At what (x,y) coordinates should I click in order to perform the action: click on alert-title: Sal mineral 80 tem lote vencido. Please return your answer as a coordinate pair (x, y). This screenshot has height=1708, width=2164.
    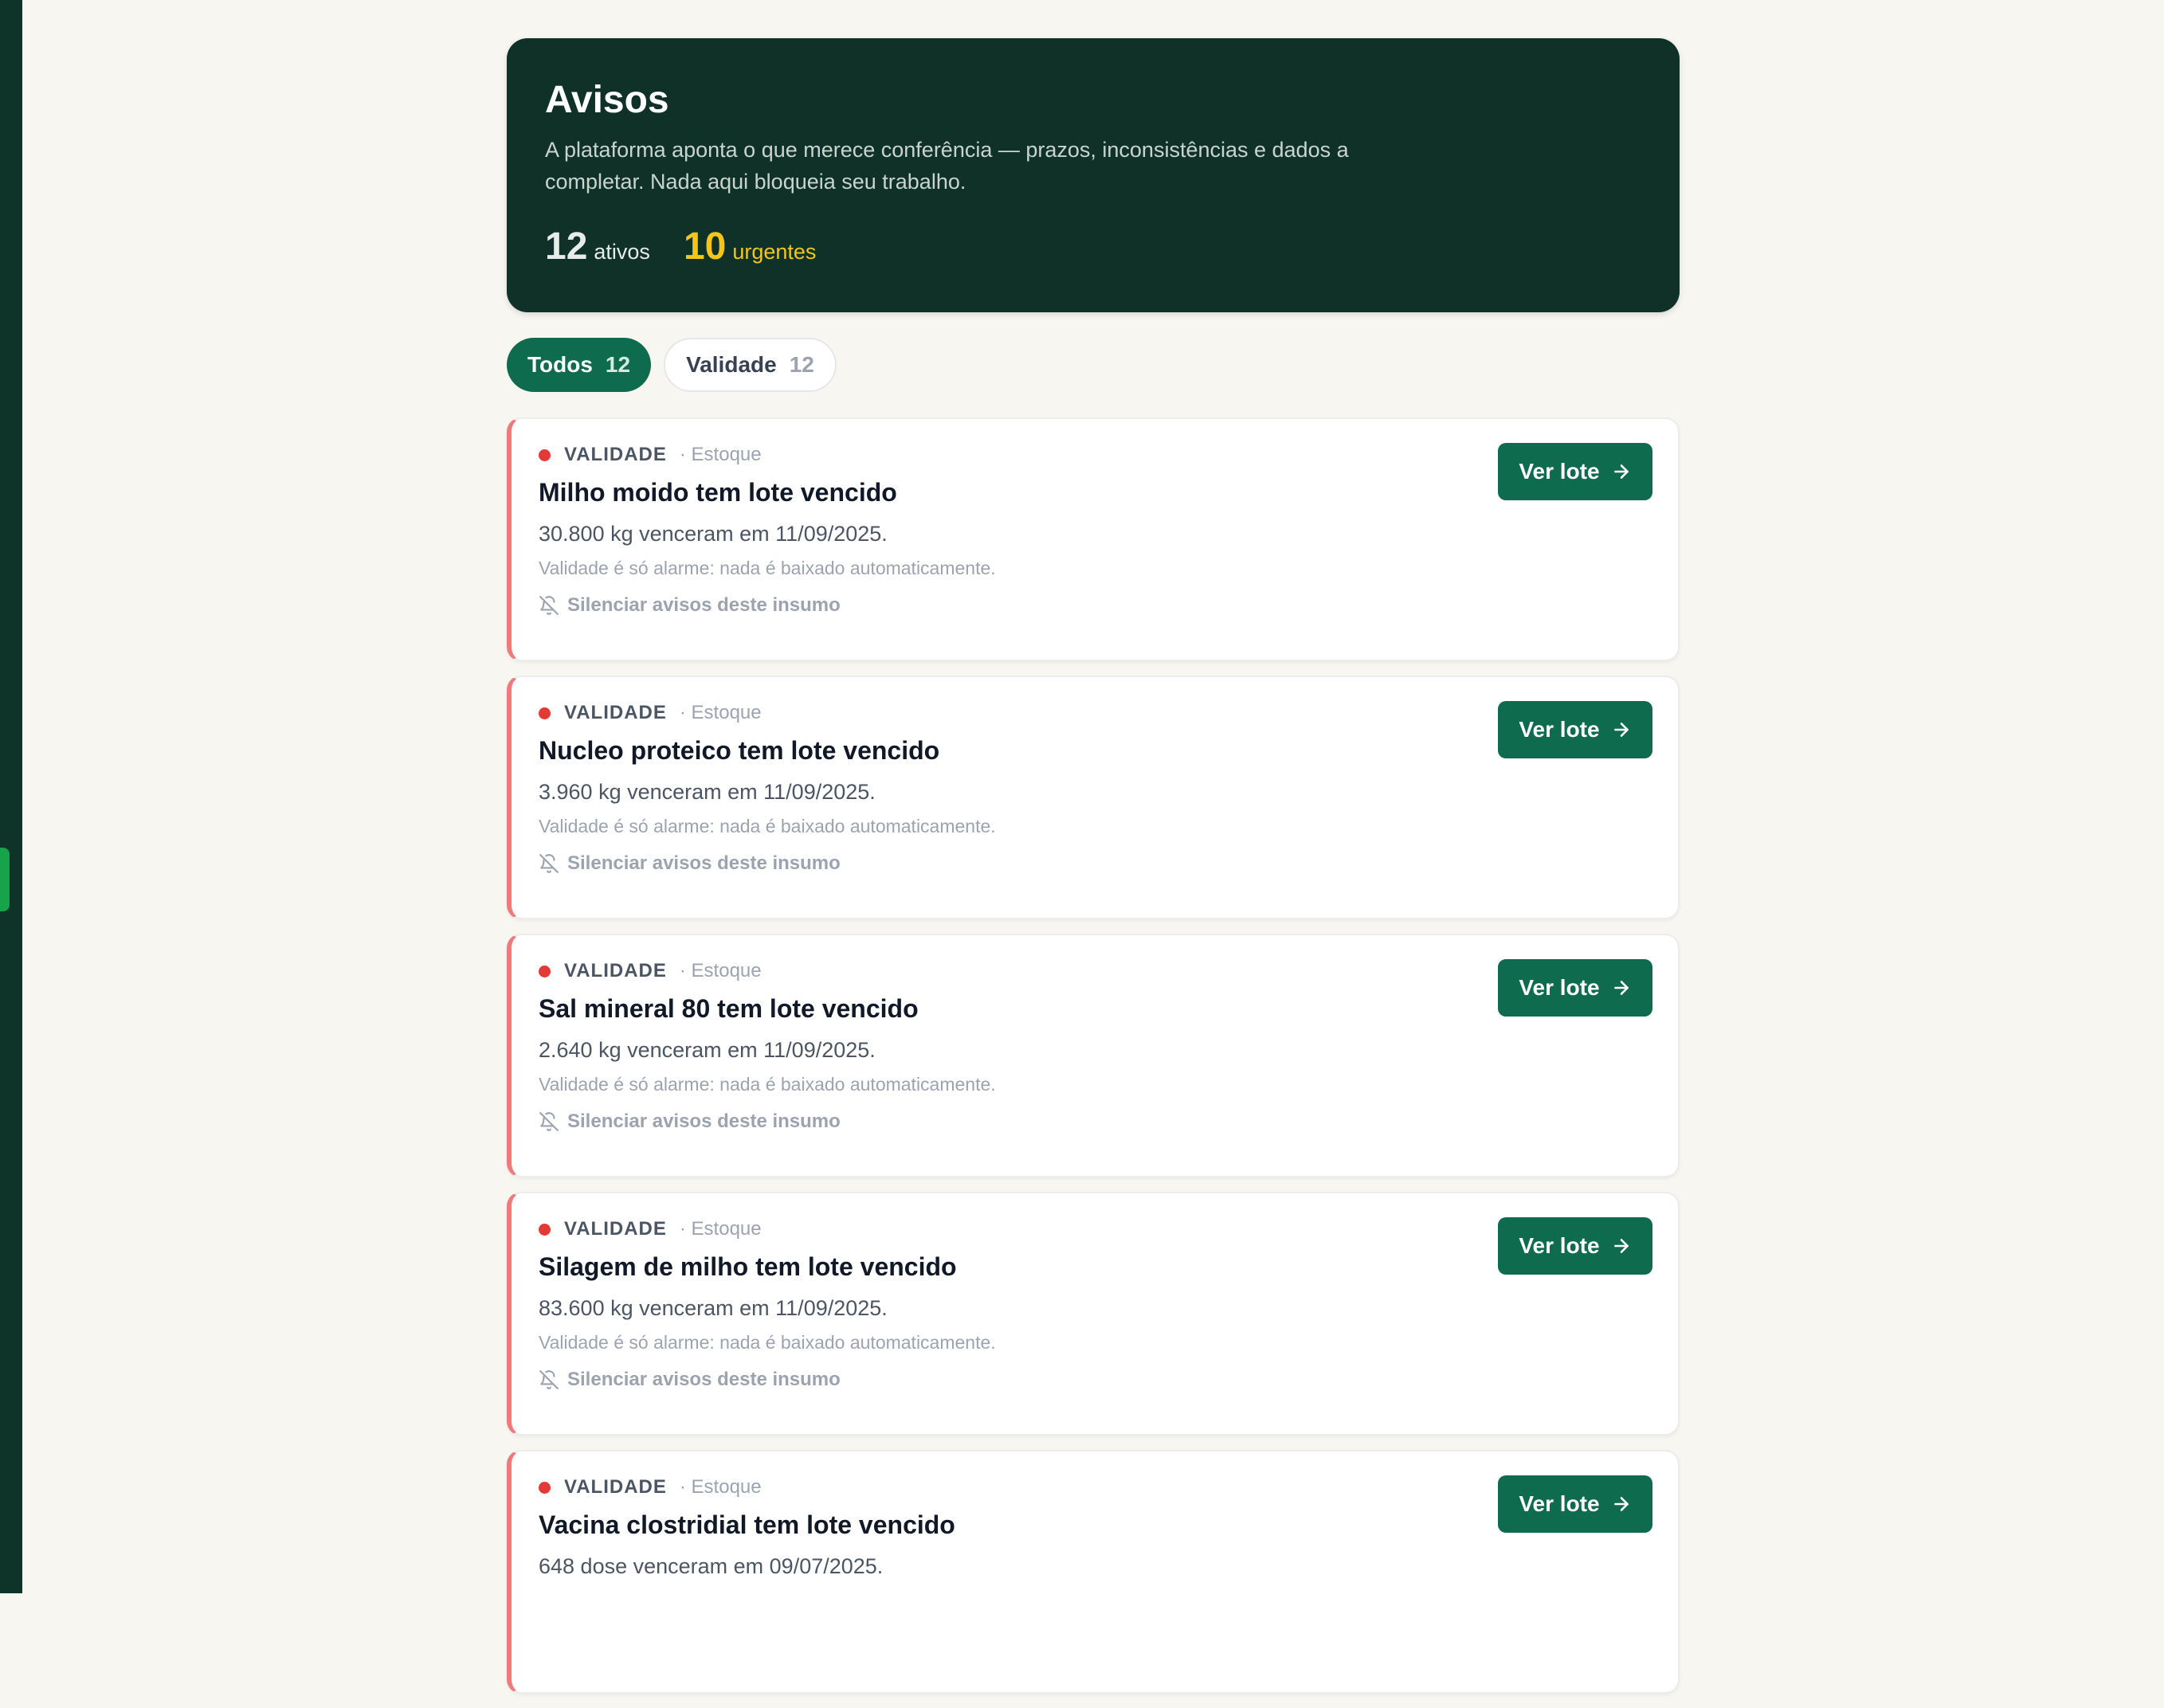
    Looking at the image, I should click on (729, 1008).